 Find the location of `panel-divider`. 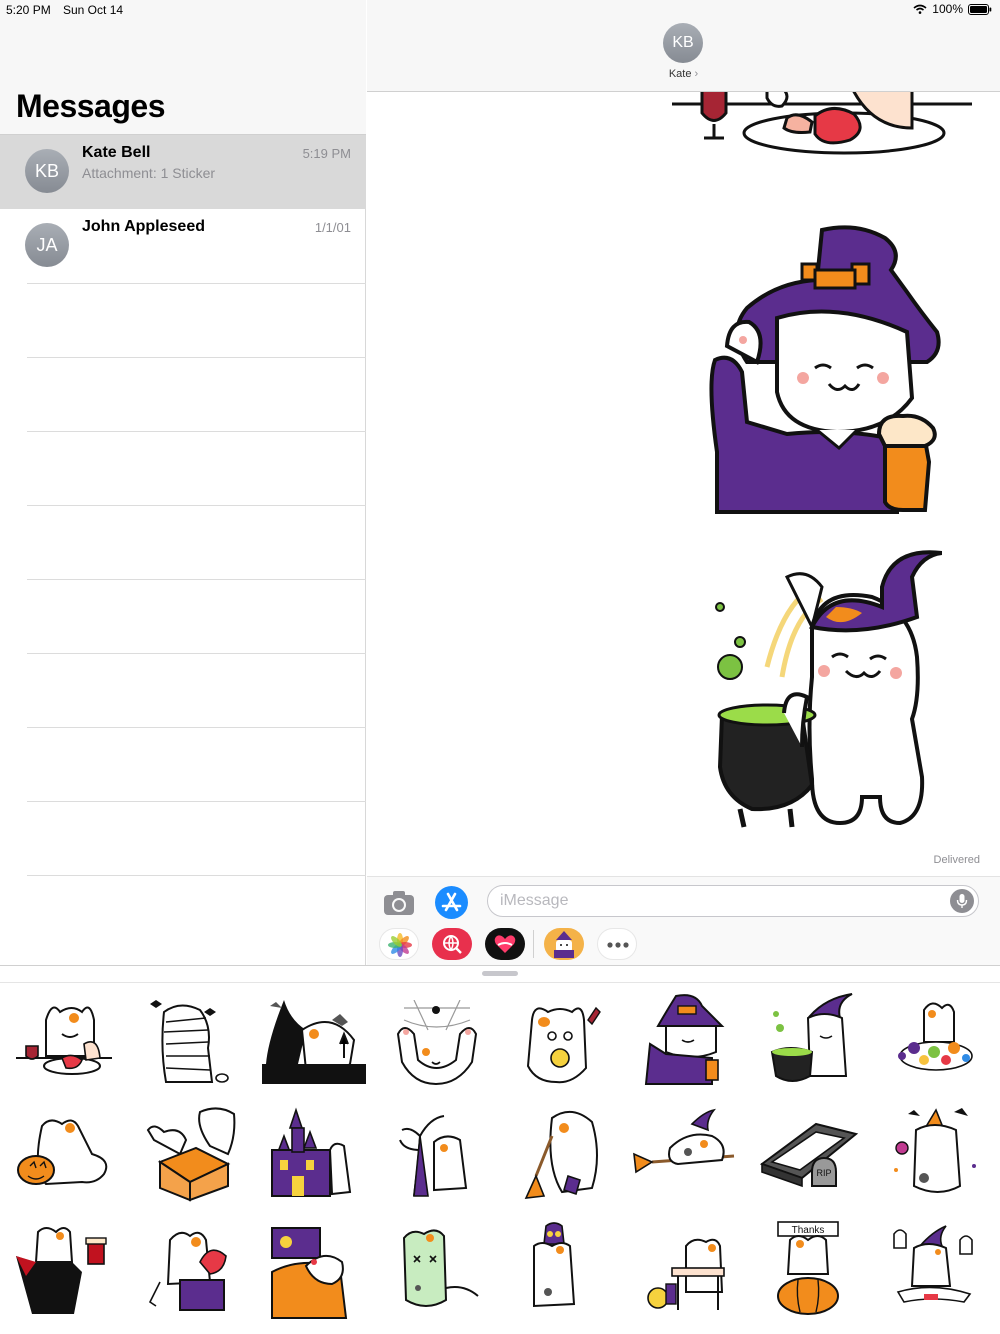

panel-divider is located at coordinates (500, 982).